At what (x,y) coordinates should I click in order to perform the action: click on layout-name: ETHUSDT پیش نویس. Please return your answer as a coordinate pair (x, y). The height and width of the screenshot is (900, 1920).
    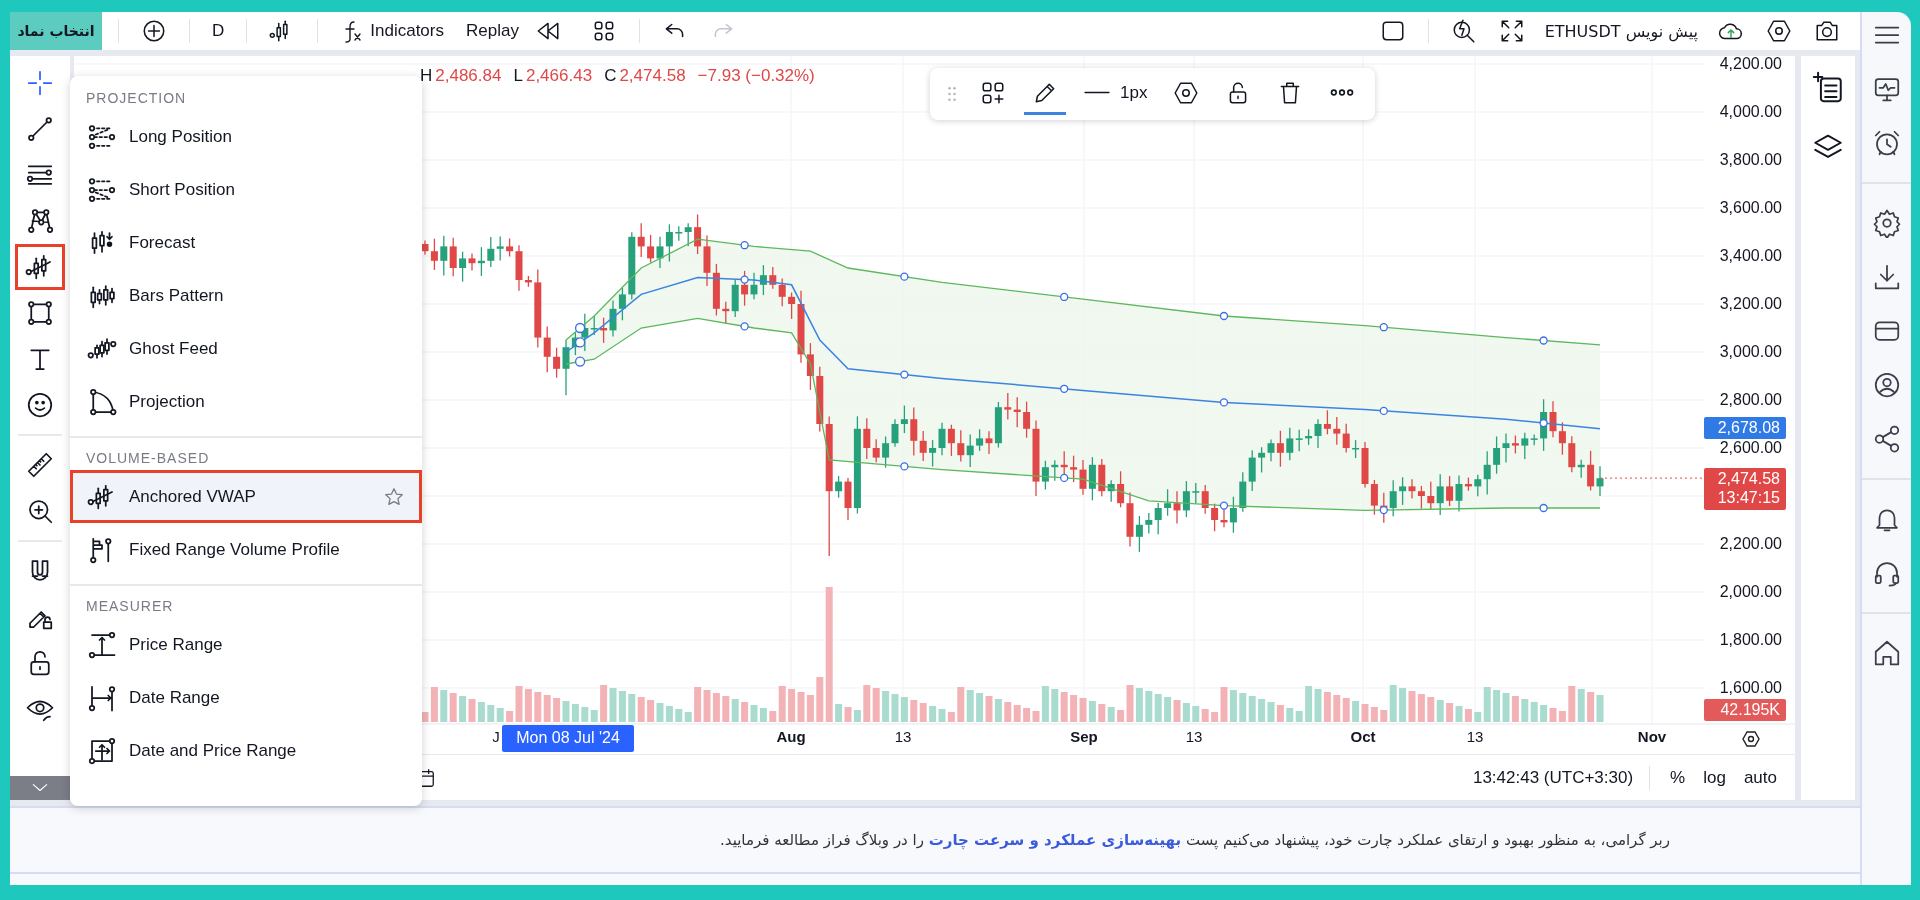
    Looking at the image, I should click on (1621, 31).